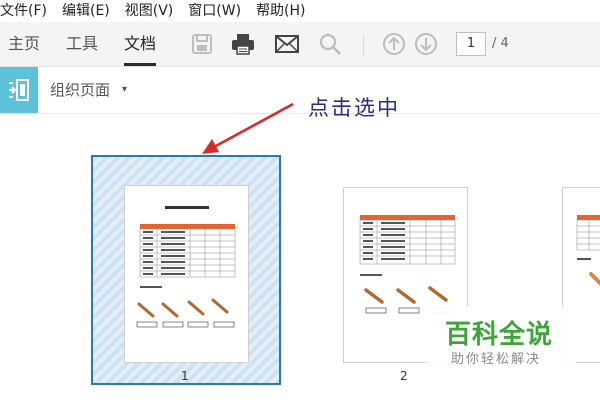 This screenshot has width=600, height=400. What do you see at coordinates (496, 359) in the screenshot?
I see `watermark-subtitle: 助你轻松解决` at bounding box center [496, 359].